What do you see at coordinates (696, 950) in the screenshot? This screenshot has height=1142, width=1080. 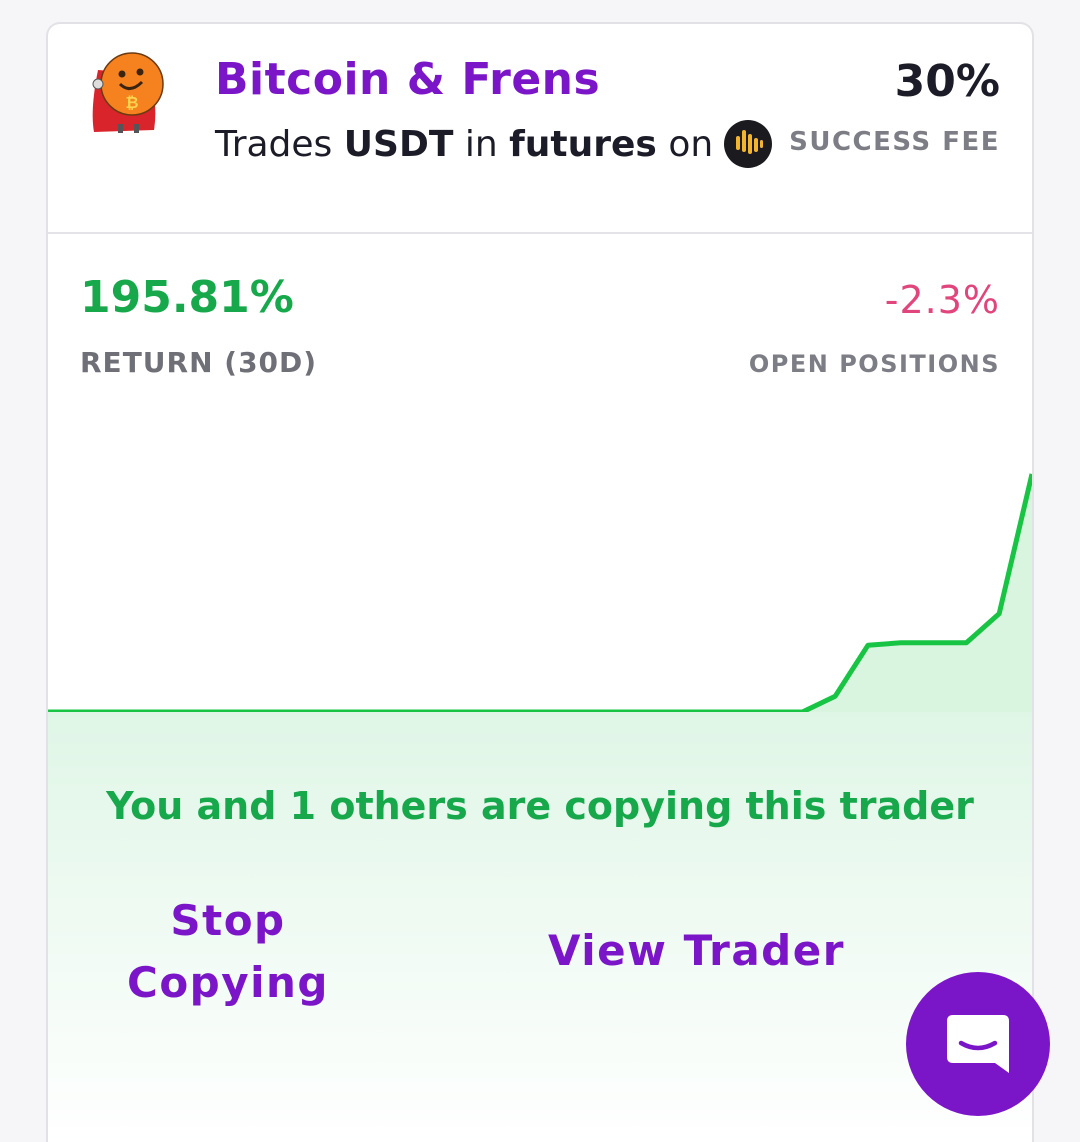 I see `view-trader-button: View Trader` at bounding box center [696, 950].